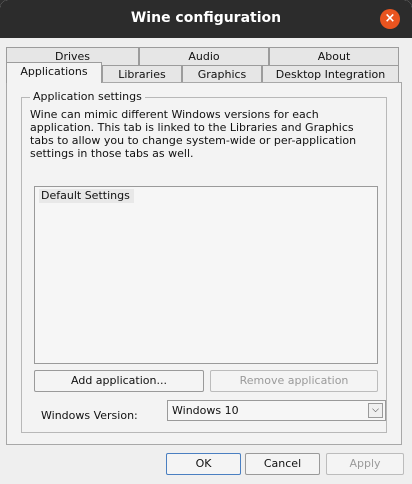  What do you see at coordinates (204, 56) in the screenshot?
I see `tab-audio: Audio` at bounding box center [204, 56].